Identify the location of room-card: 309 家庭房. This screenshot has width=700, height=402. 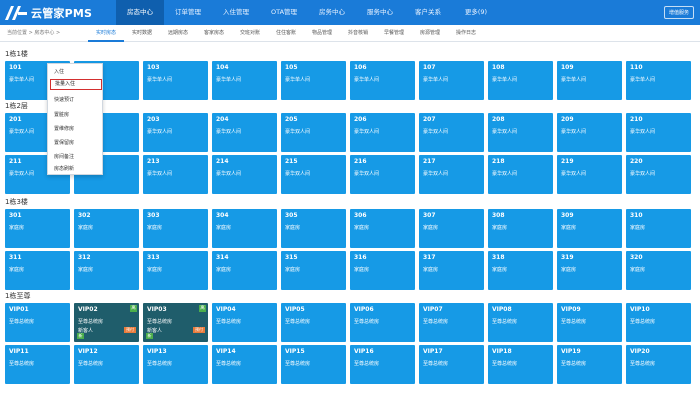
(589, 228).